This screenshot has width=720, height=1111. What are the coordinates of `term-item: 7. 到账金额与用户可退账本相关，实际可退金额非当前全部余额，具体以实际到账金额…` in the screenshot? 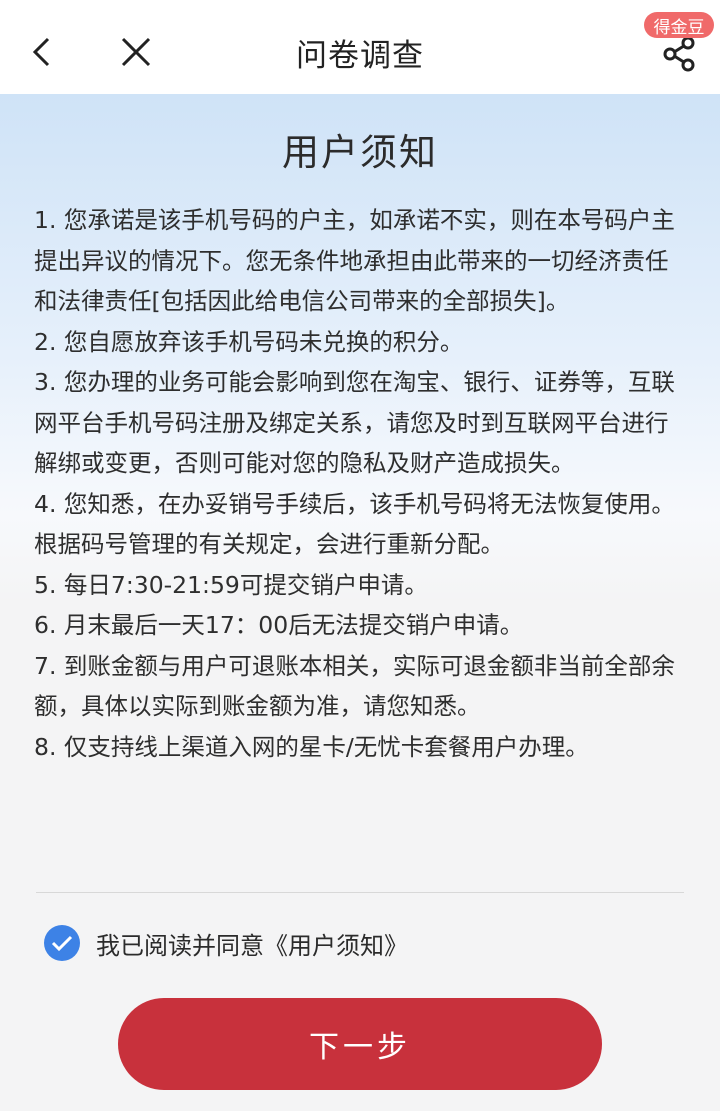 It's located at (354, 686).